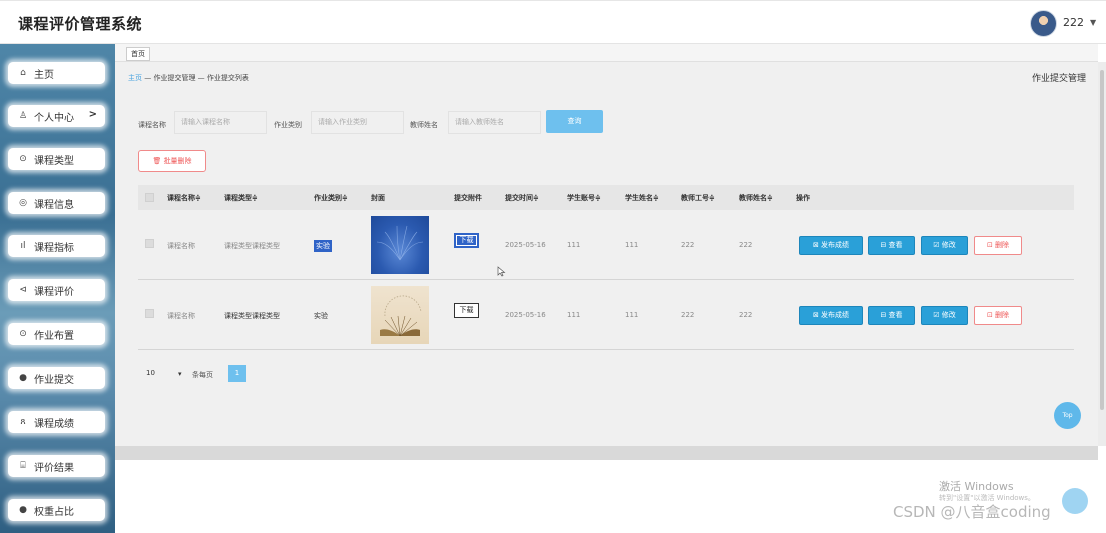 This screenshot has height=533, width=1106. What do you see at coordinates (756, 198) in the screenshot?
I see `th-teacher-name: 教师姓名≑` at bounding box center [756, 198].